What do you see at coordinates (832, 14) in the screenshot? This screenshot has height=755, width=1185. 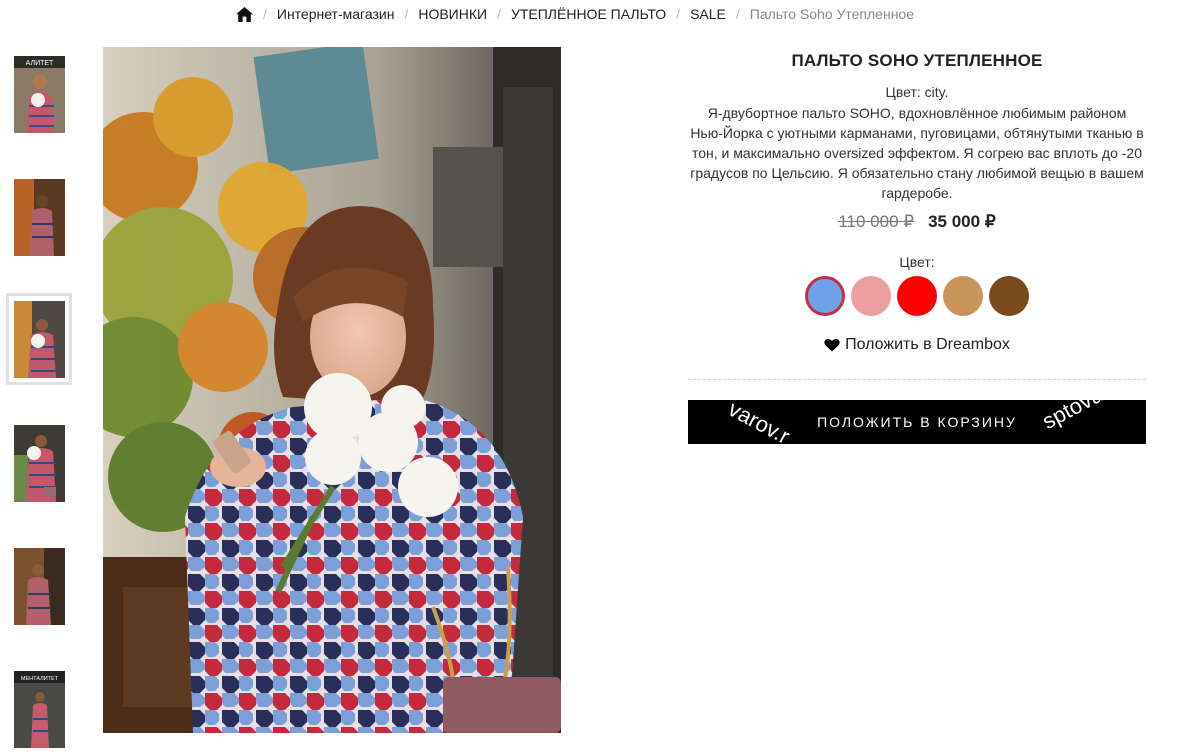 I see `breadcrumb-current: Пальто Soho Утепленное` at bounding box center [832, 14].